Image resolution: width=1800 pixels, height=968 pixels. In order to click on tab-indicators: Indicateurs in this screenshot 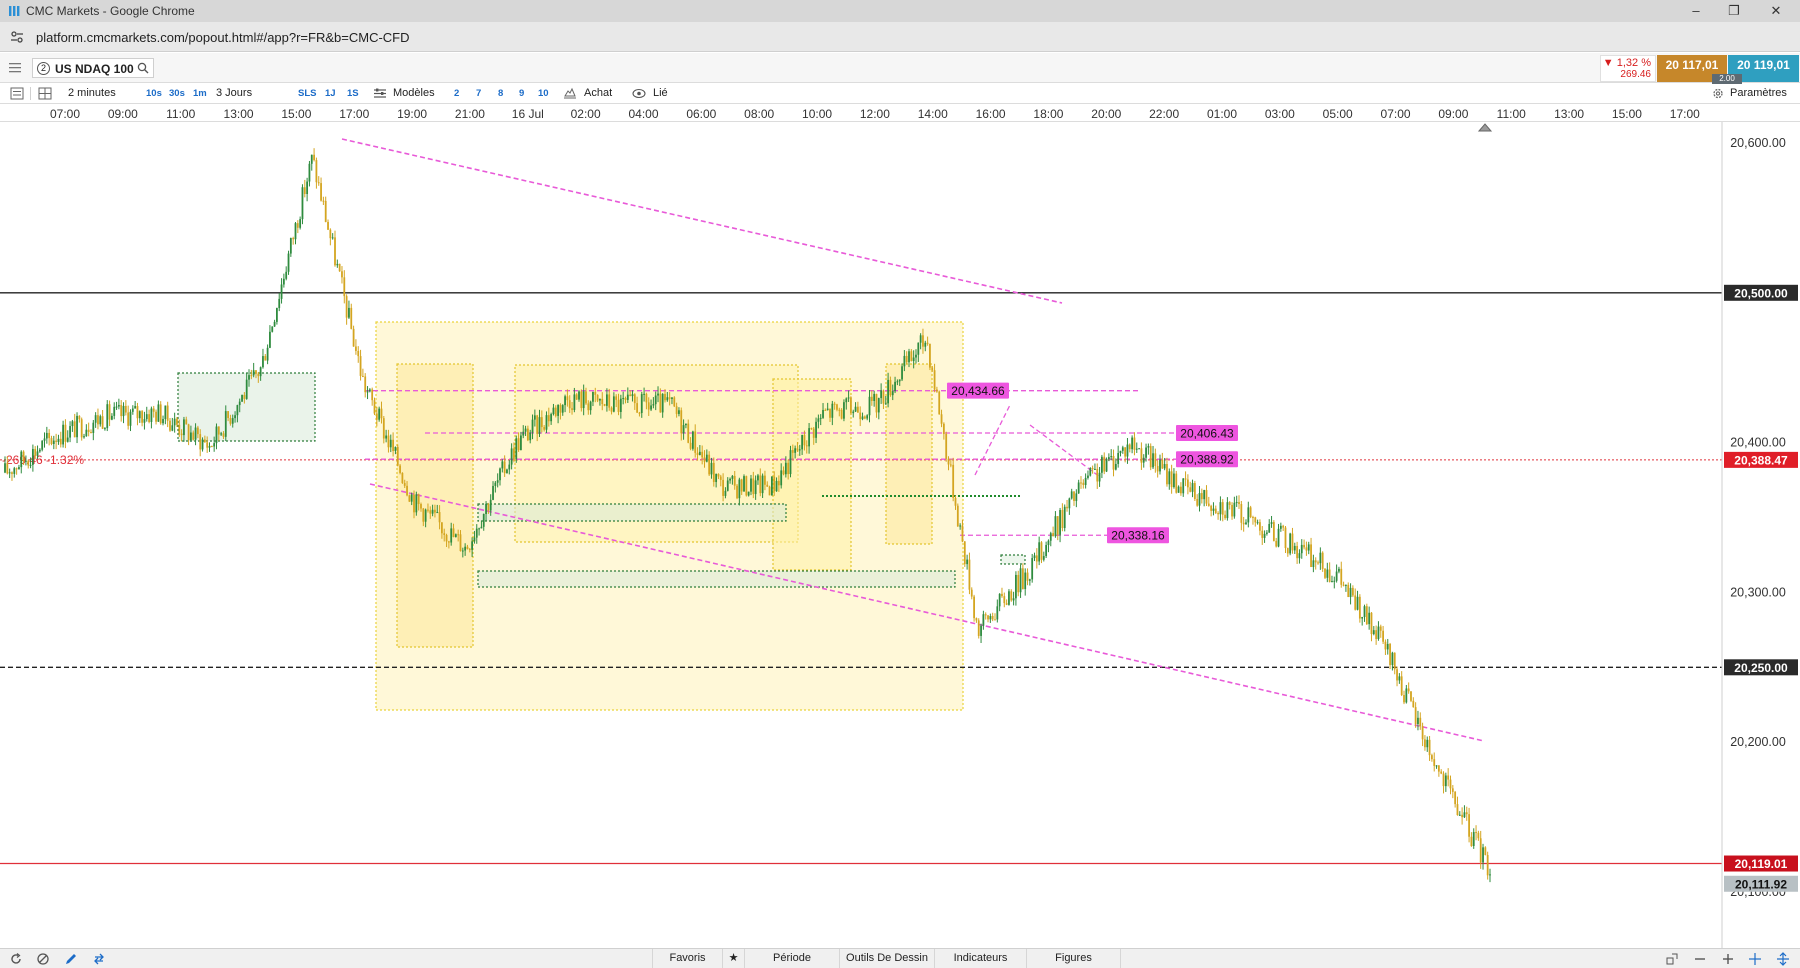, I will do `click(980, 958)`.